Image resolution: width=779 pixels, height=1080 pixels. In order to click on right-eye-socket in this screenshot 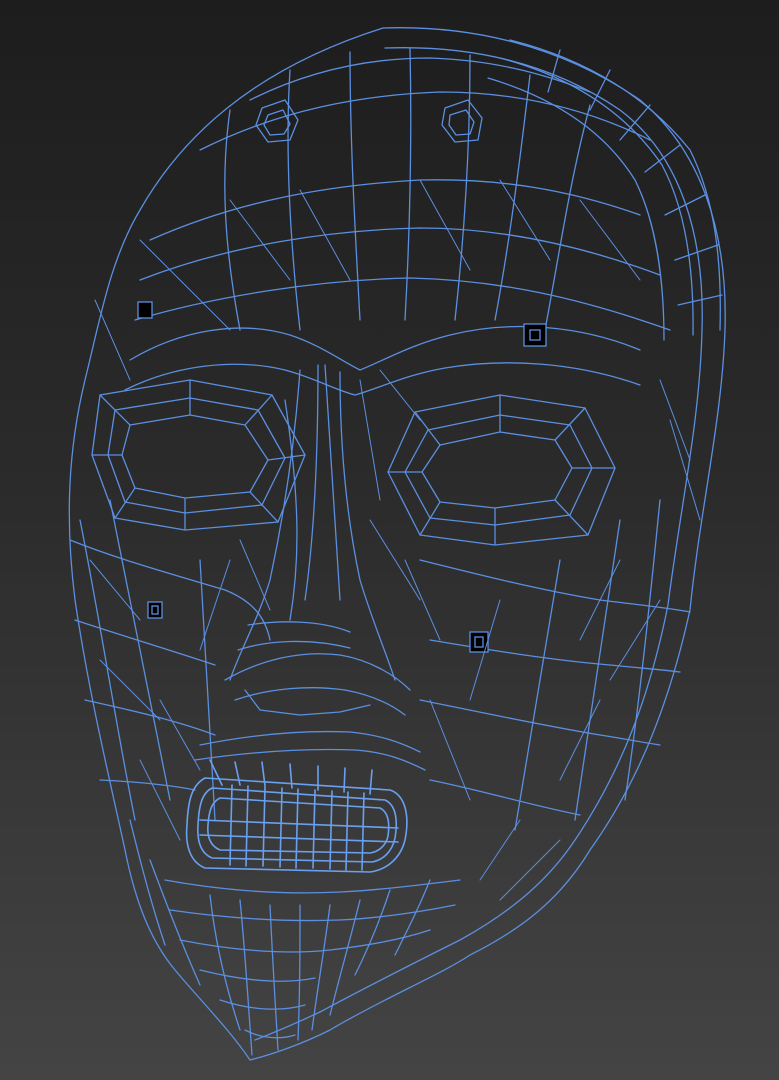, I will do `click(497, 470)`.